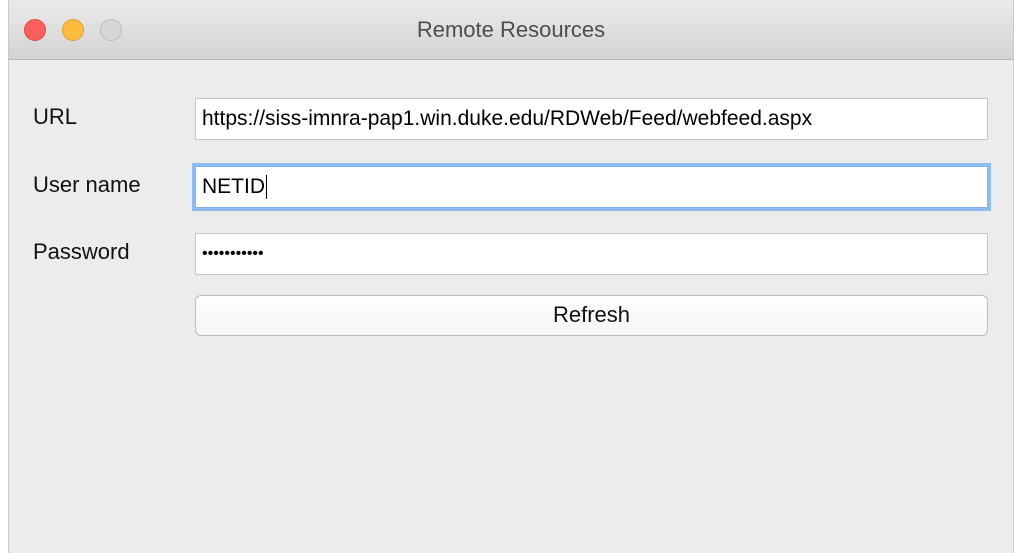 Image resolution: width=1014 pixels, height=553 pixels. I want to click on refresh-button-label: Refresh, so click(591, 314).